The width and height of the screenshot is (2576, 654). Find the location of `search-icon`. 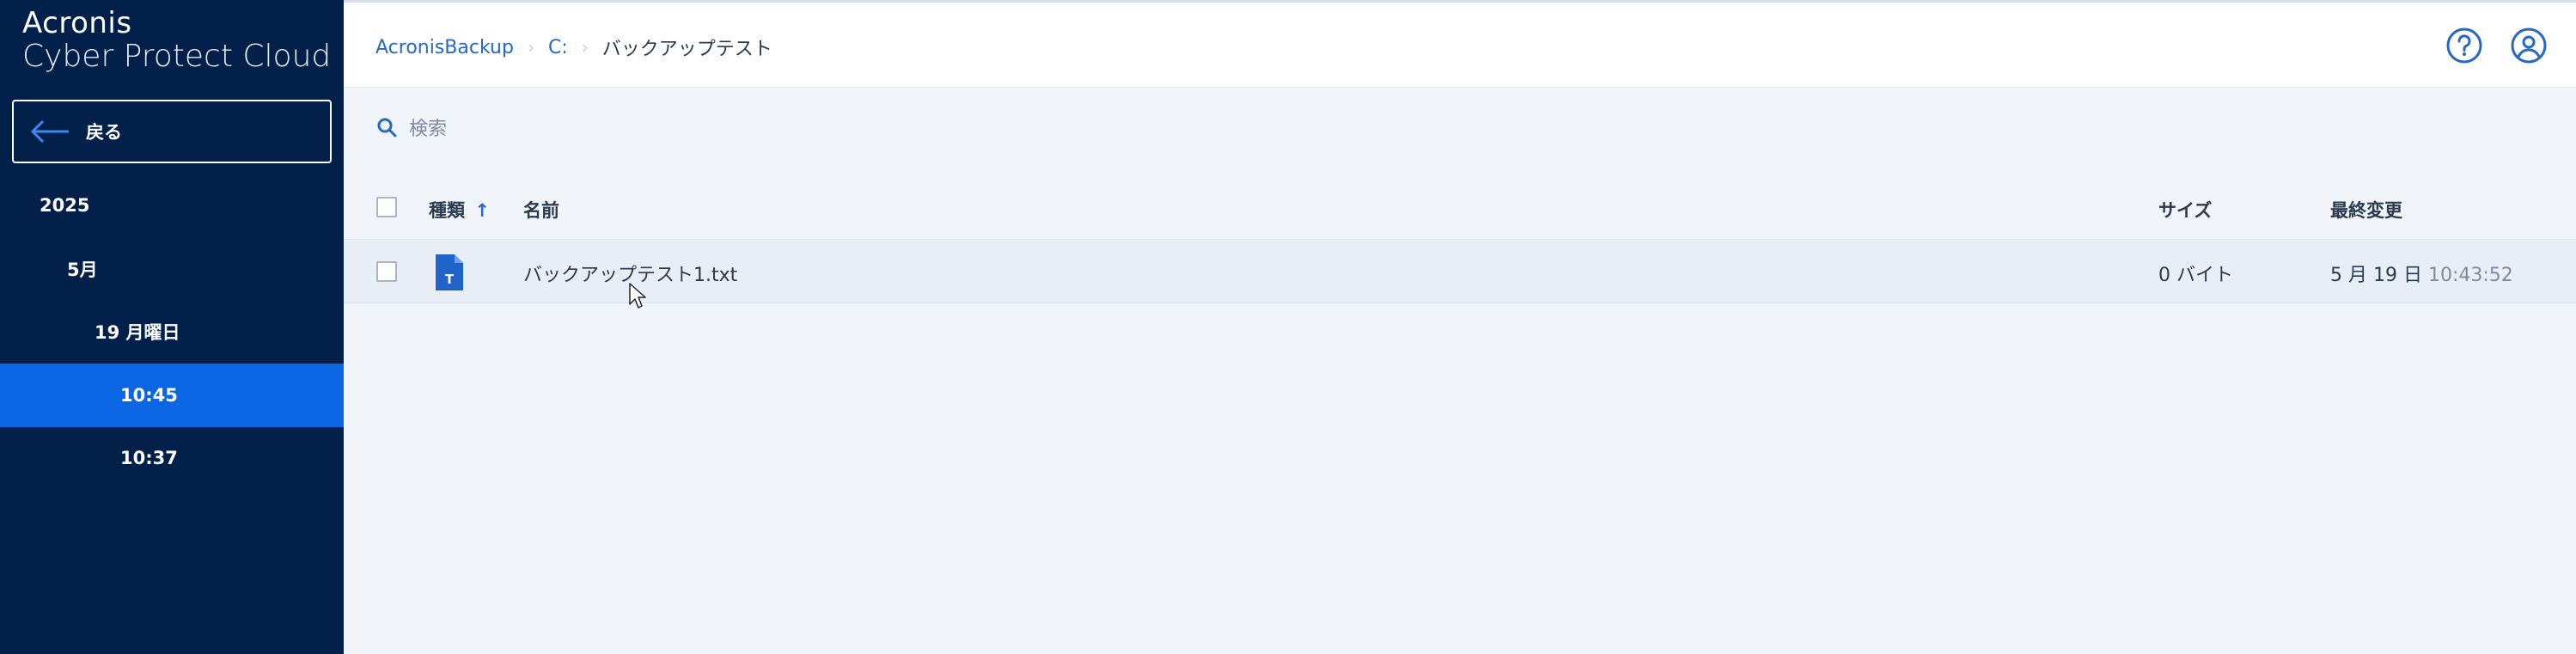

search-icon is located at coordinates (386, 129).